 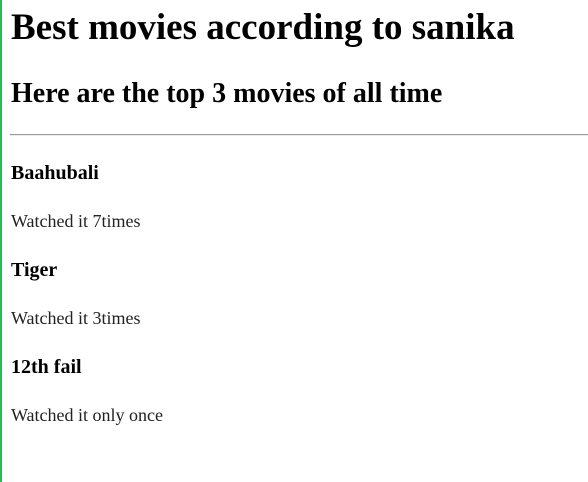 I want to click on movie-watch-count: Watched it 3times, so click(x=76, y=318).